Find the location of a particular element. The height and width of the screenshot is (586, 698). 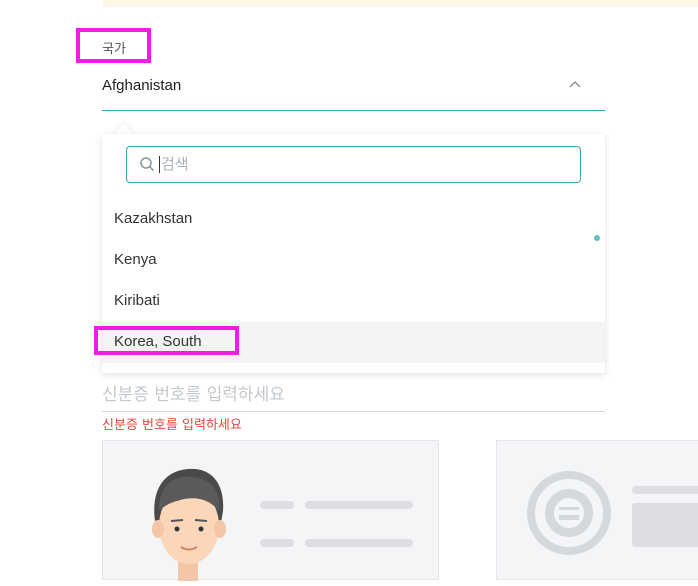

chevron-up-icon is located at coordinates (575, 84).